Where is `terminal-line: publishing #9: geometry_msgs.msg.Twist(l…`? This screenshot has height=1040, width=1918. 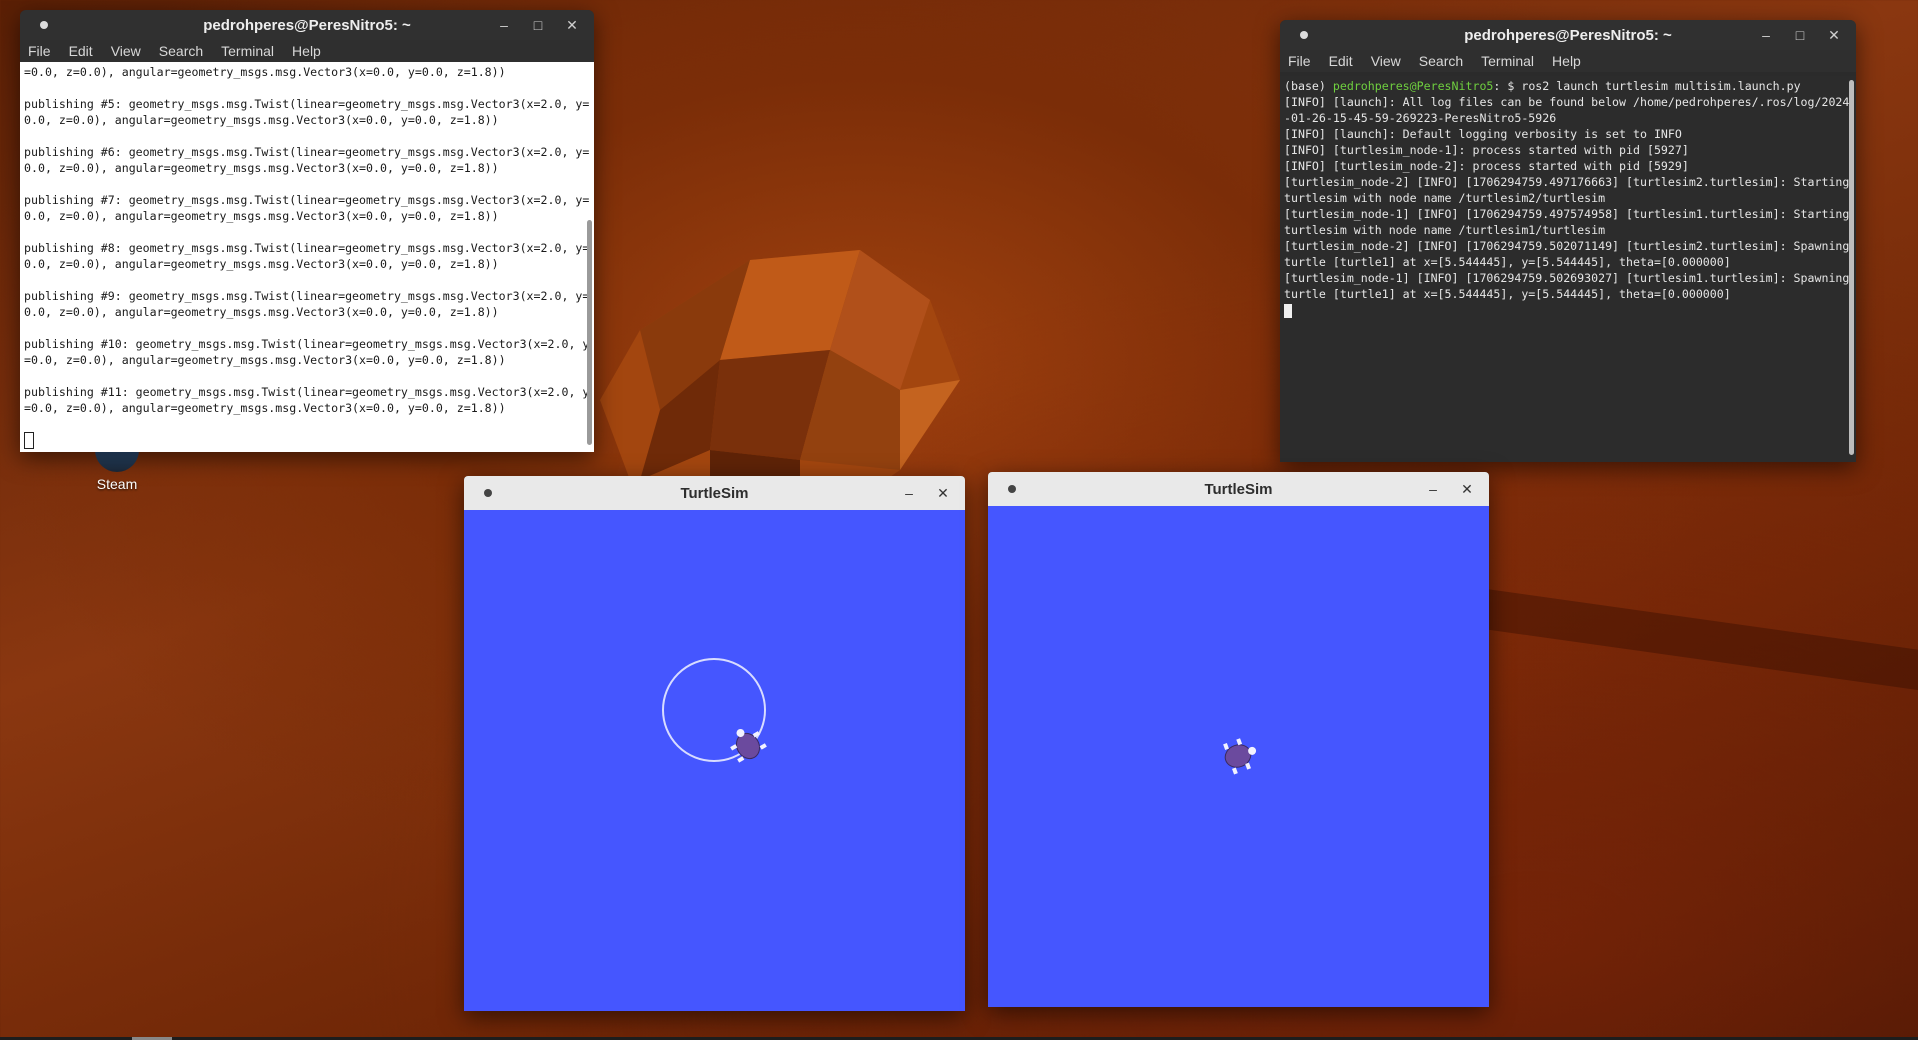 terminal-line: publishing #9: geometry_msgs.msg.Twist(l… is located at coordinates (307, 304).